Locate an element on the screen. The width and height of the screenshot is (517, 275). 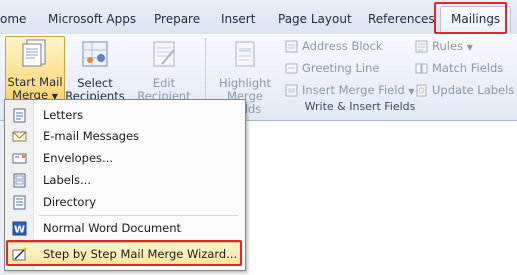
insert-merge-field-button: Insert Merge Field ▼ is located at coordinates (350, 90).